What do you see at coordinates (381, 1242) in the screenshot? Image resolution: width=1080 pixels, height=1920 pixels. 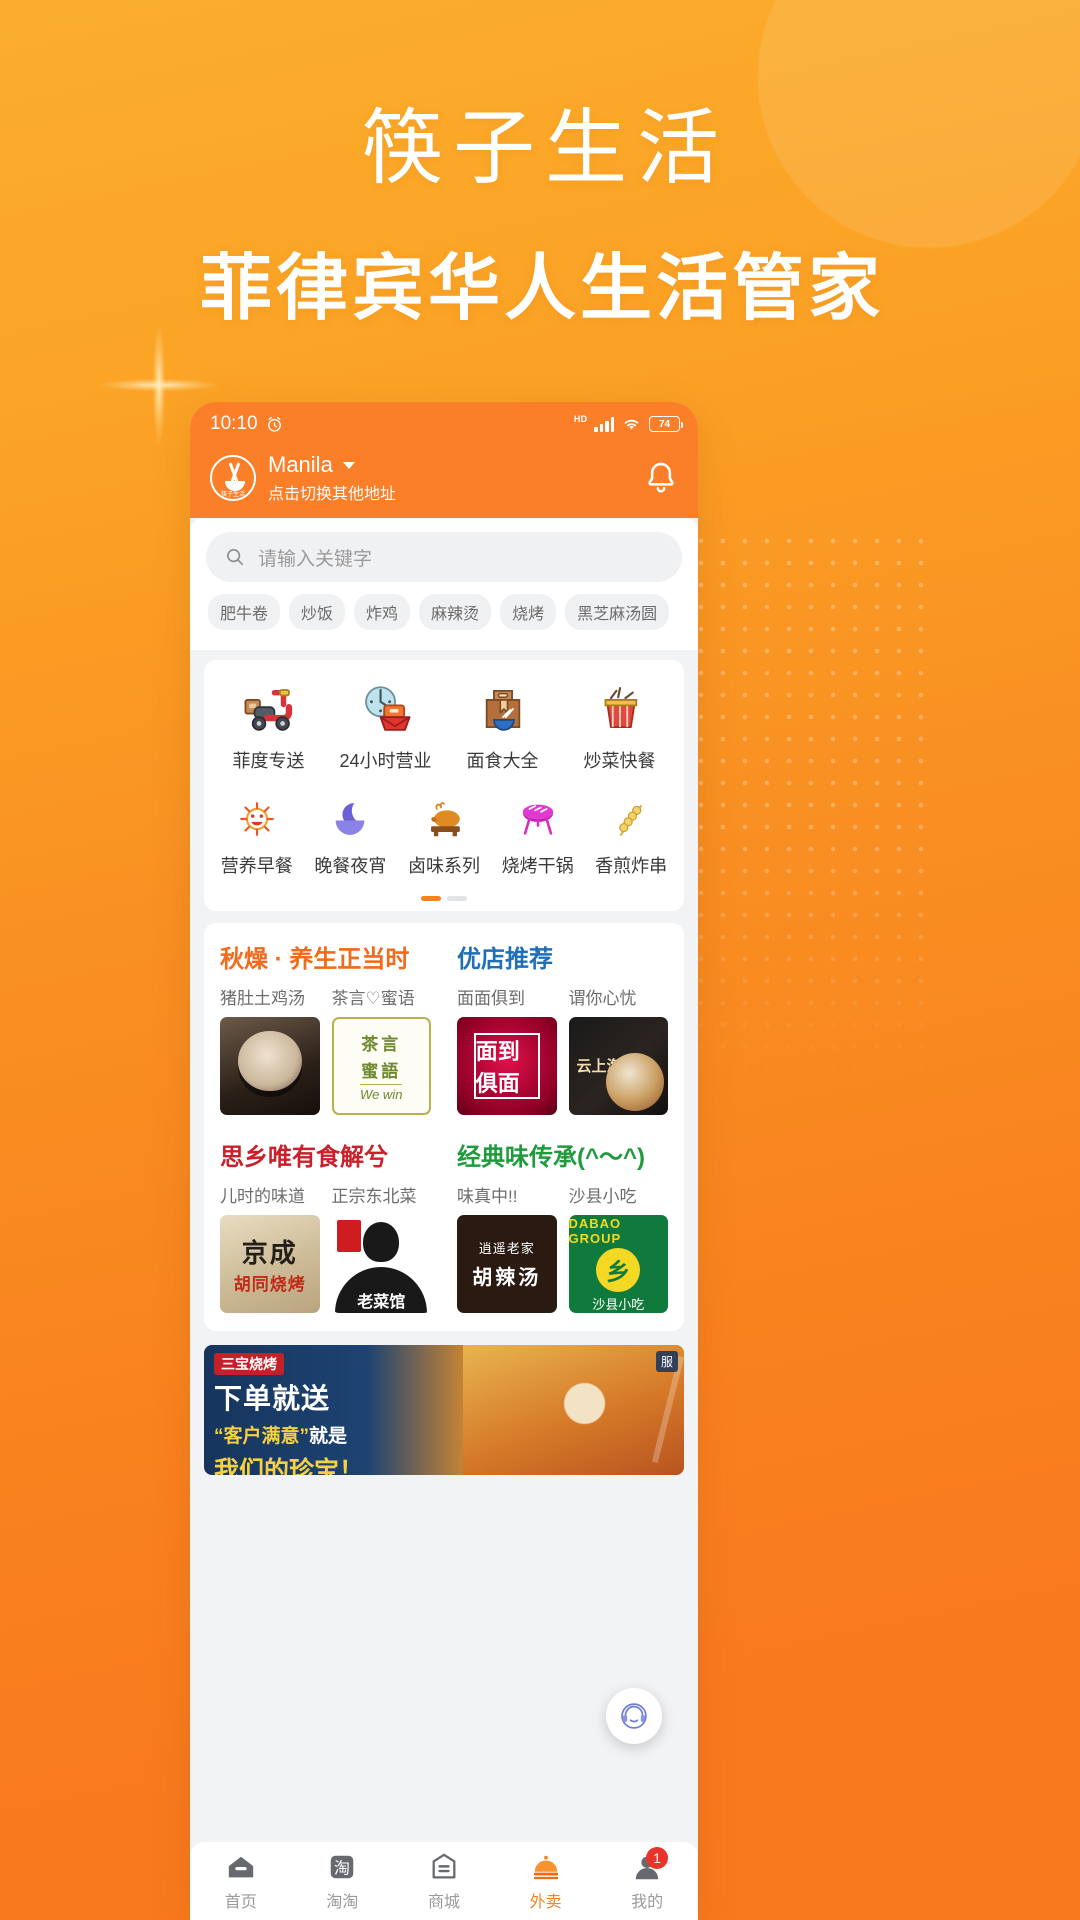 I see `portrait-head-shape` at bounding box center [381, 1242].